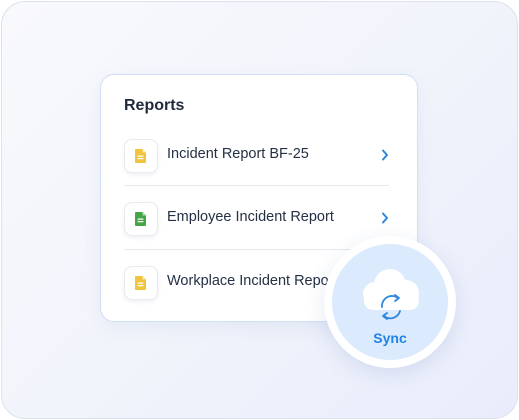 The image size is (519, 420). What do you see at coordinates (154, 105) in the screenshot?
I see `reports-title: Reports` at bounding box center [154, 105].